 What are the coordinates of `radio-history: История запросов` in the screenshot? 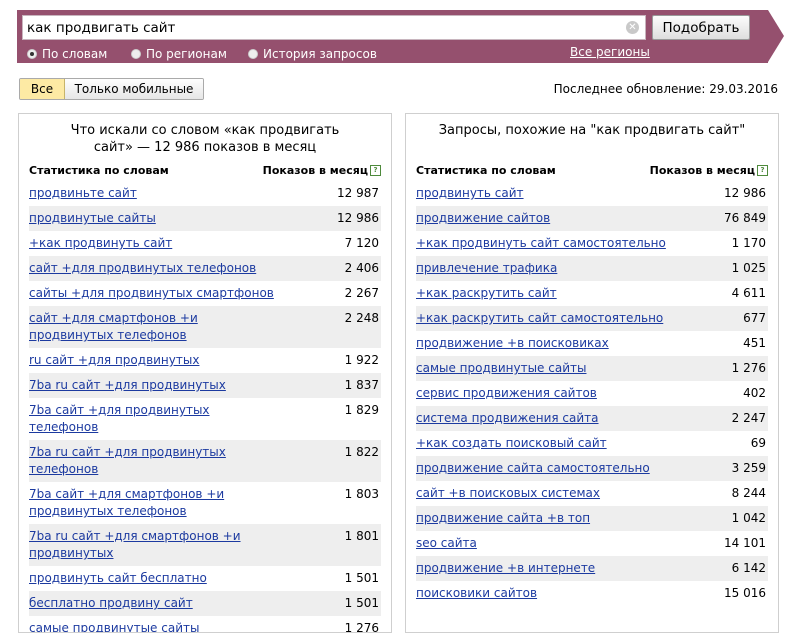 It's located at (312, 53).